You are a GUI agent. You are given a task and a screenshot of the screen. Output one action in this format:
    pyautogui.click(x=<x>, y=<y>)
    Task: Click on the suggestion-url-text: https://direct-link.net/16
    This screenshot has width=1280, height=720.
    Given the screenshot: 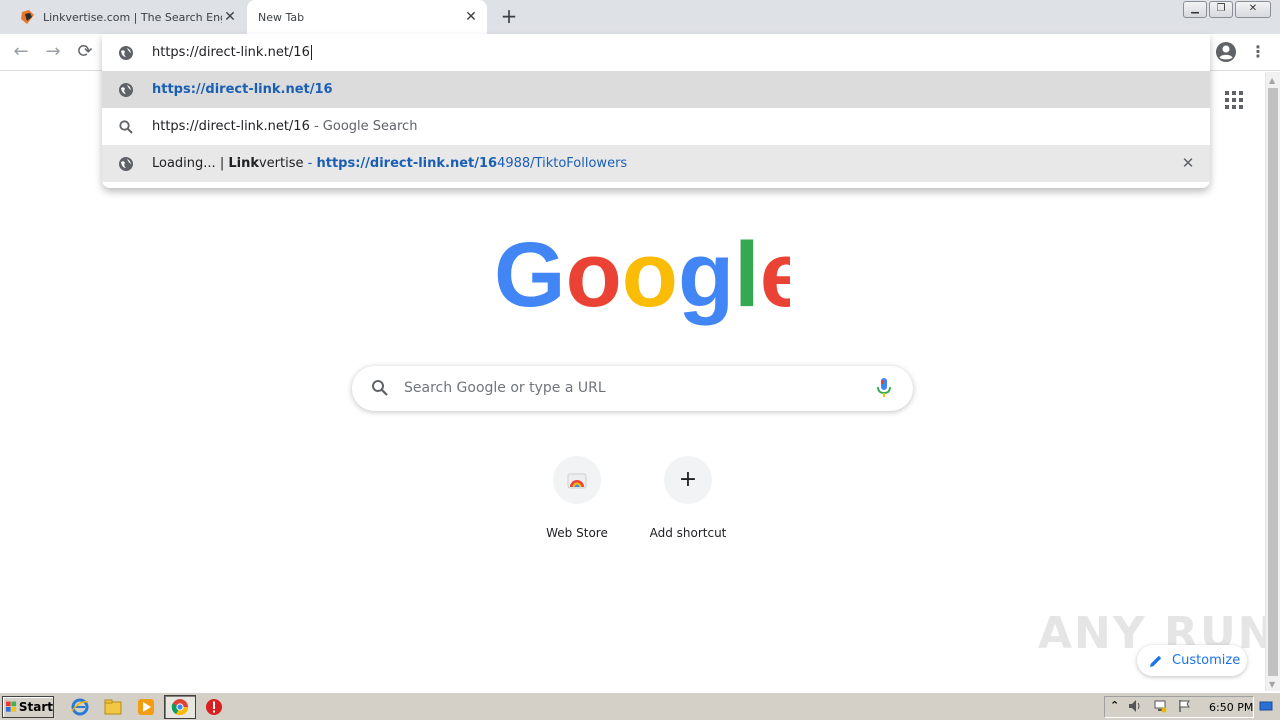 What is the action you would take?
    pyautogui.click(x=242, y=89)
    